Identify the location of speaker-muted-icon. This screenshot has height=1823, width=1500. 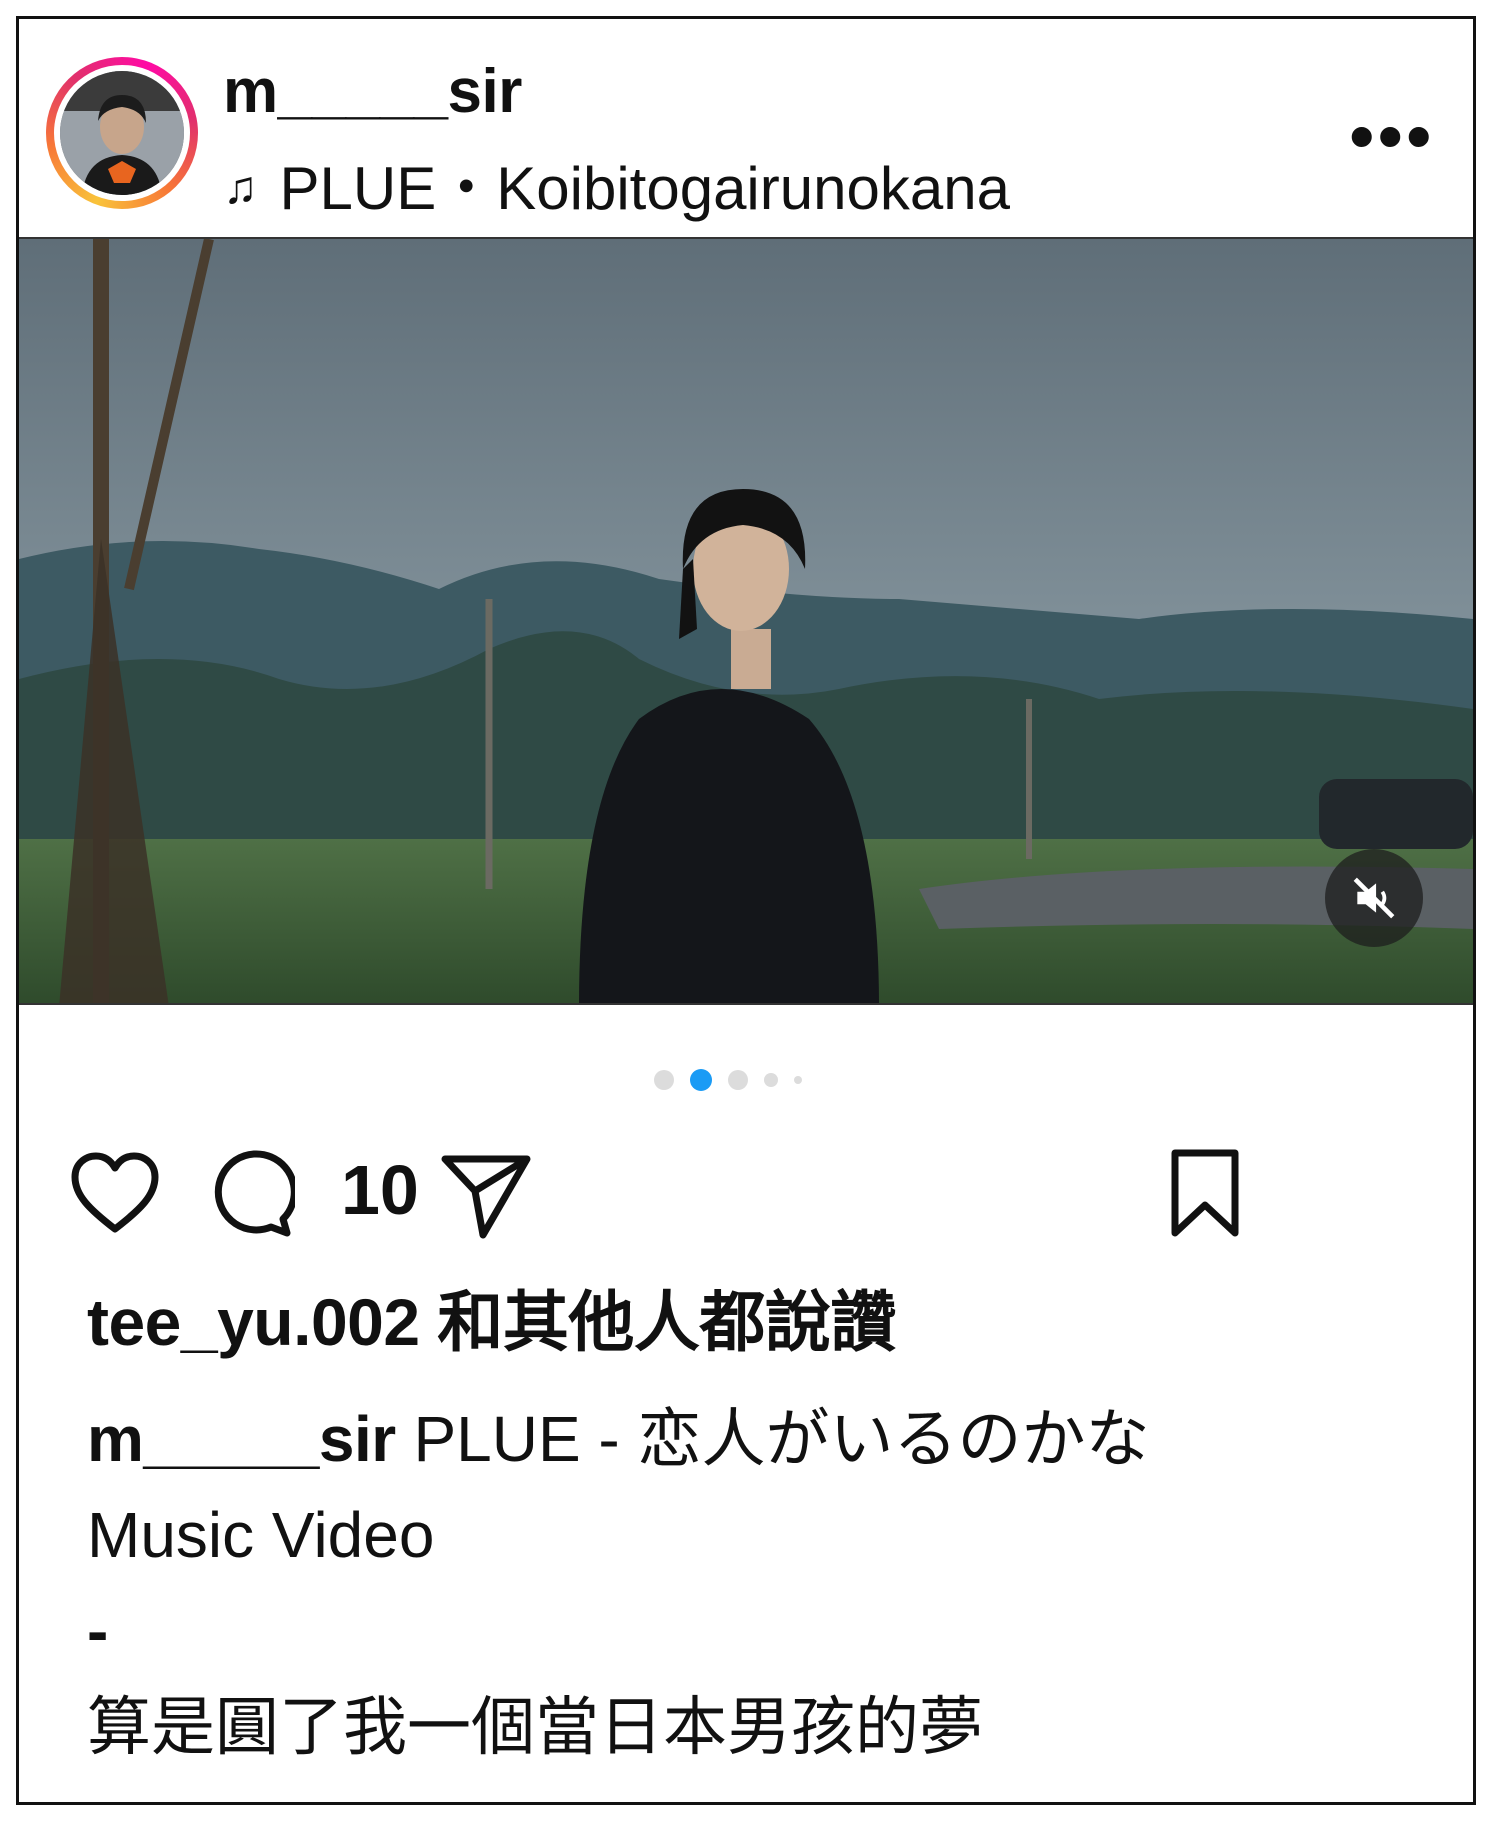
(1374, 898).